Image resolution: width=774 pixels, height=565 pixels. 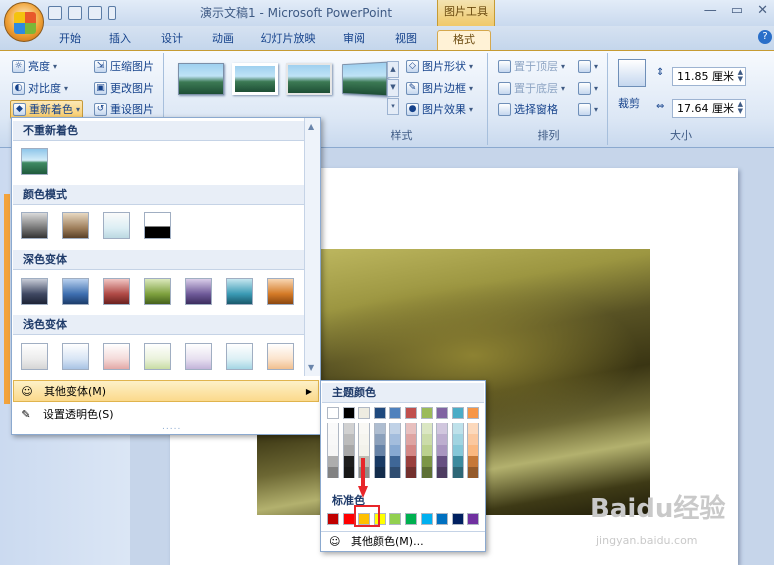 I want to click on tab-design: 设计, so click(x=172, y=40).